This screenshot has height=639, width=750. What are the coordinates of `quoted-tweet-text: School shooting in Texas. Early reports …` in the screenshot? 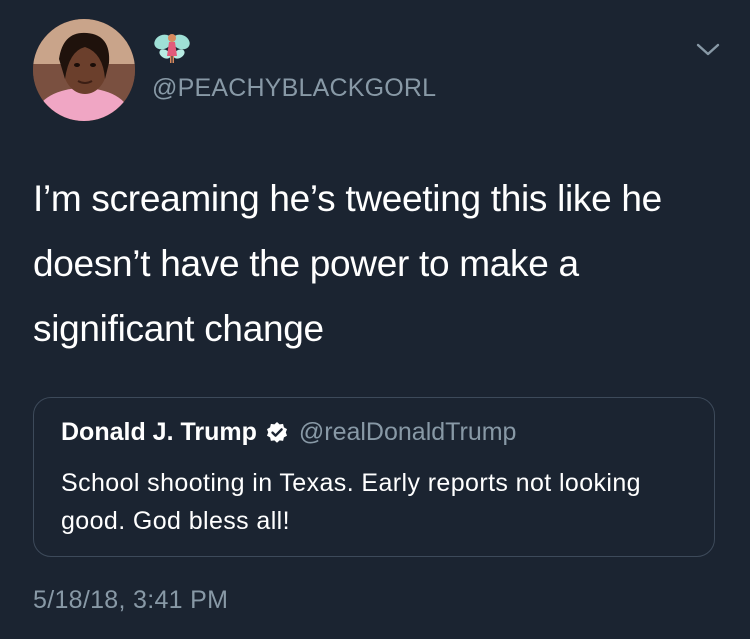 It's located at (351, 502).